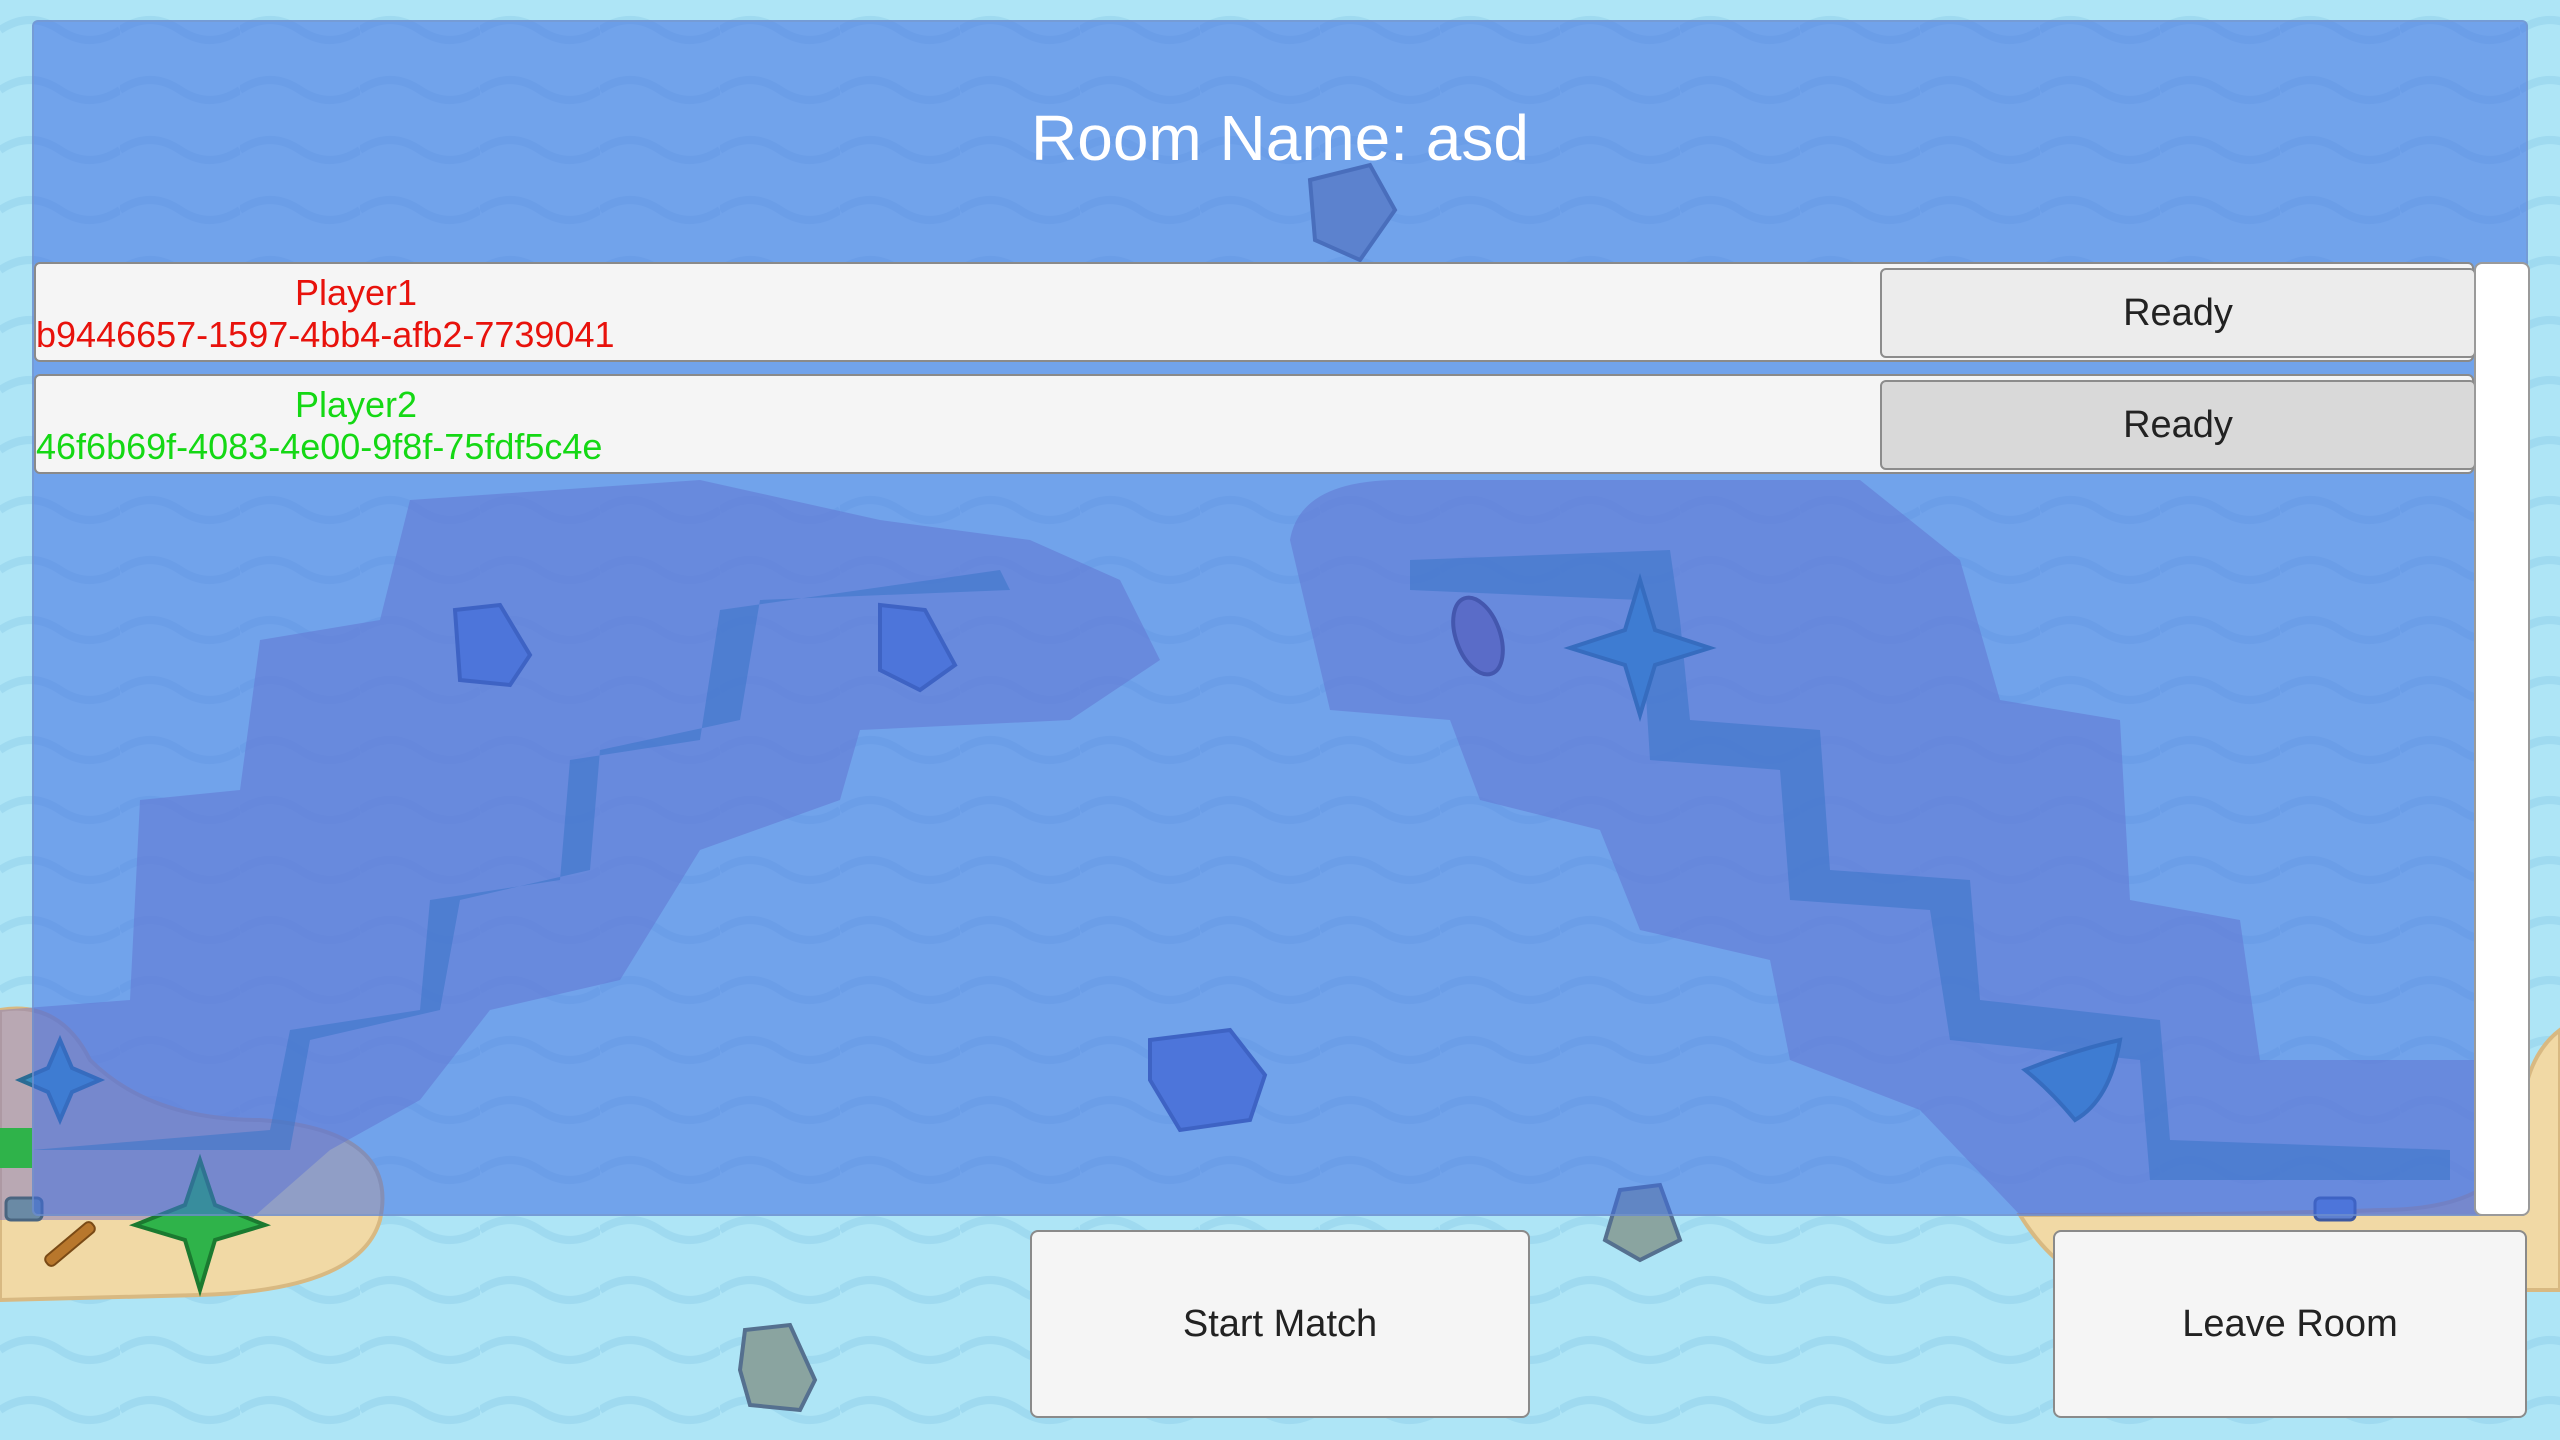 This screenshot has width=2560, height=1440. What do you see at coordinates (1280, 138) in the screenshot?
I see `room-title: Room Name: asd` at bounding box center [1280, 138].